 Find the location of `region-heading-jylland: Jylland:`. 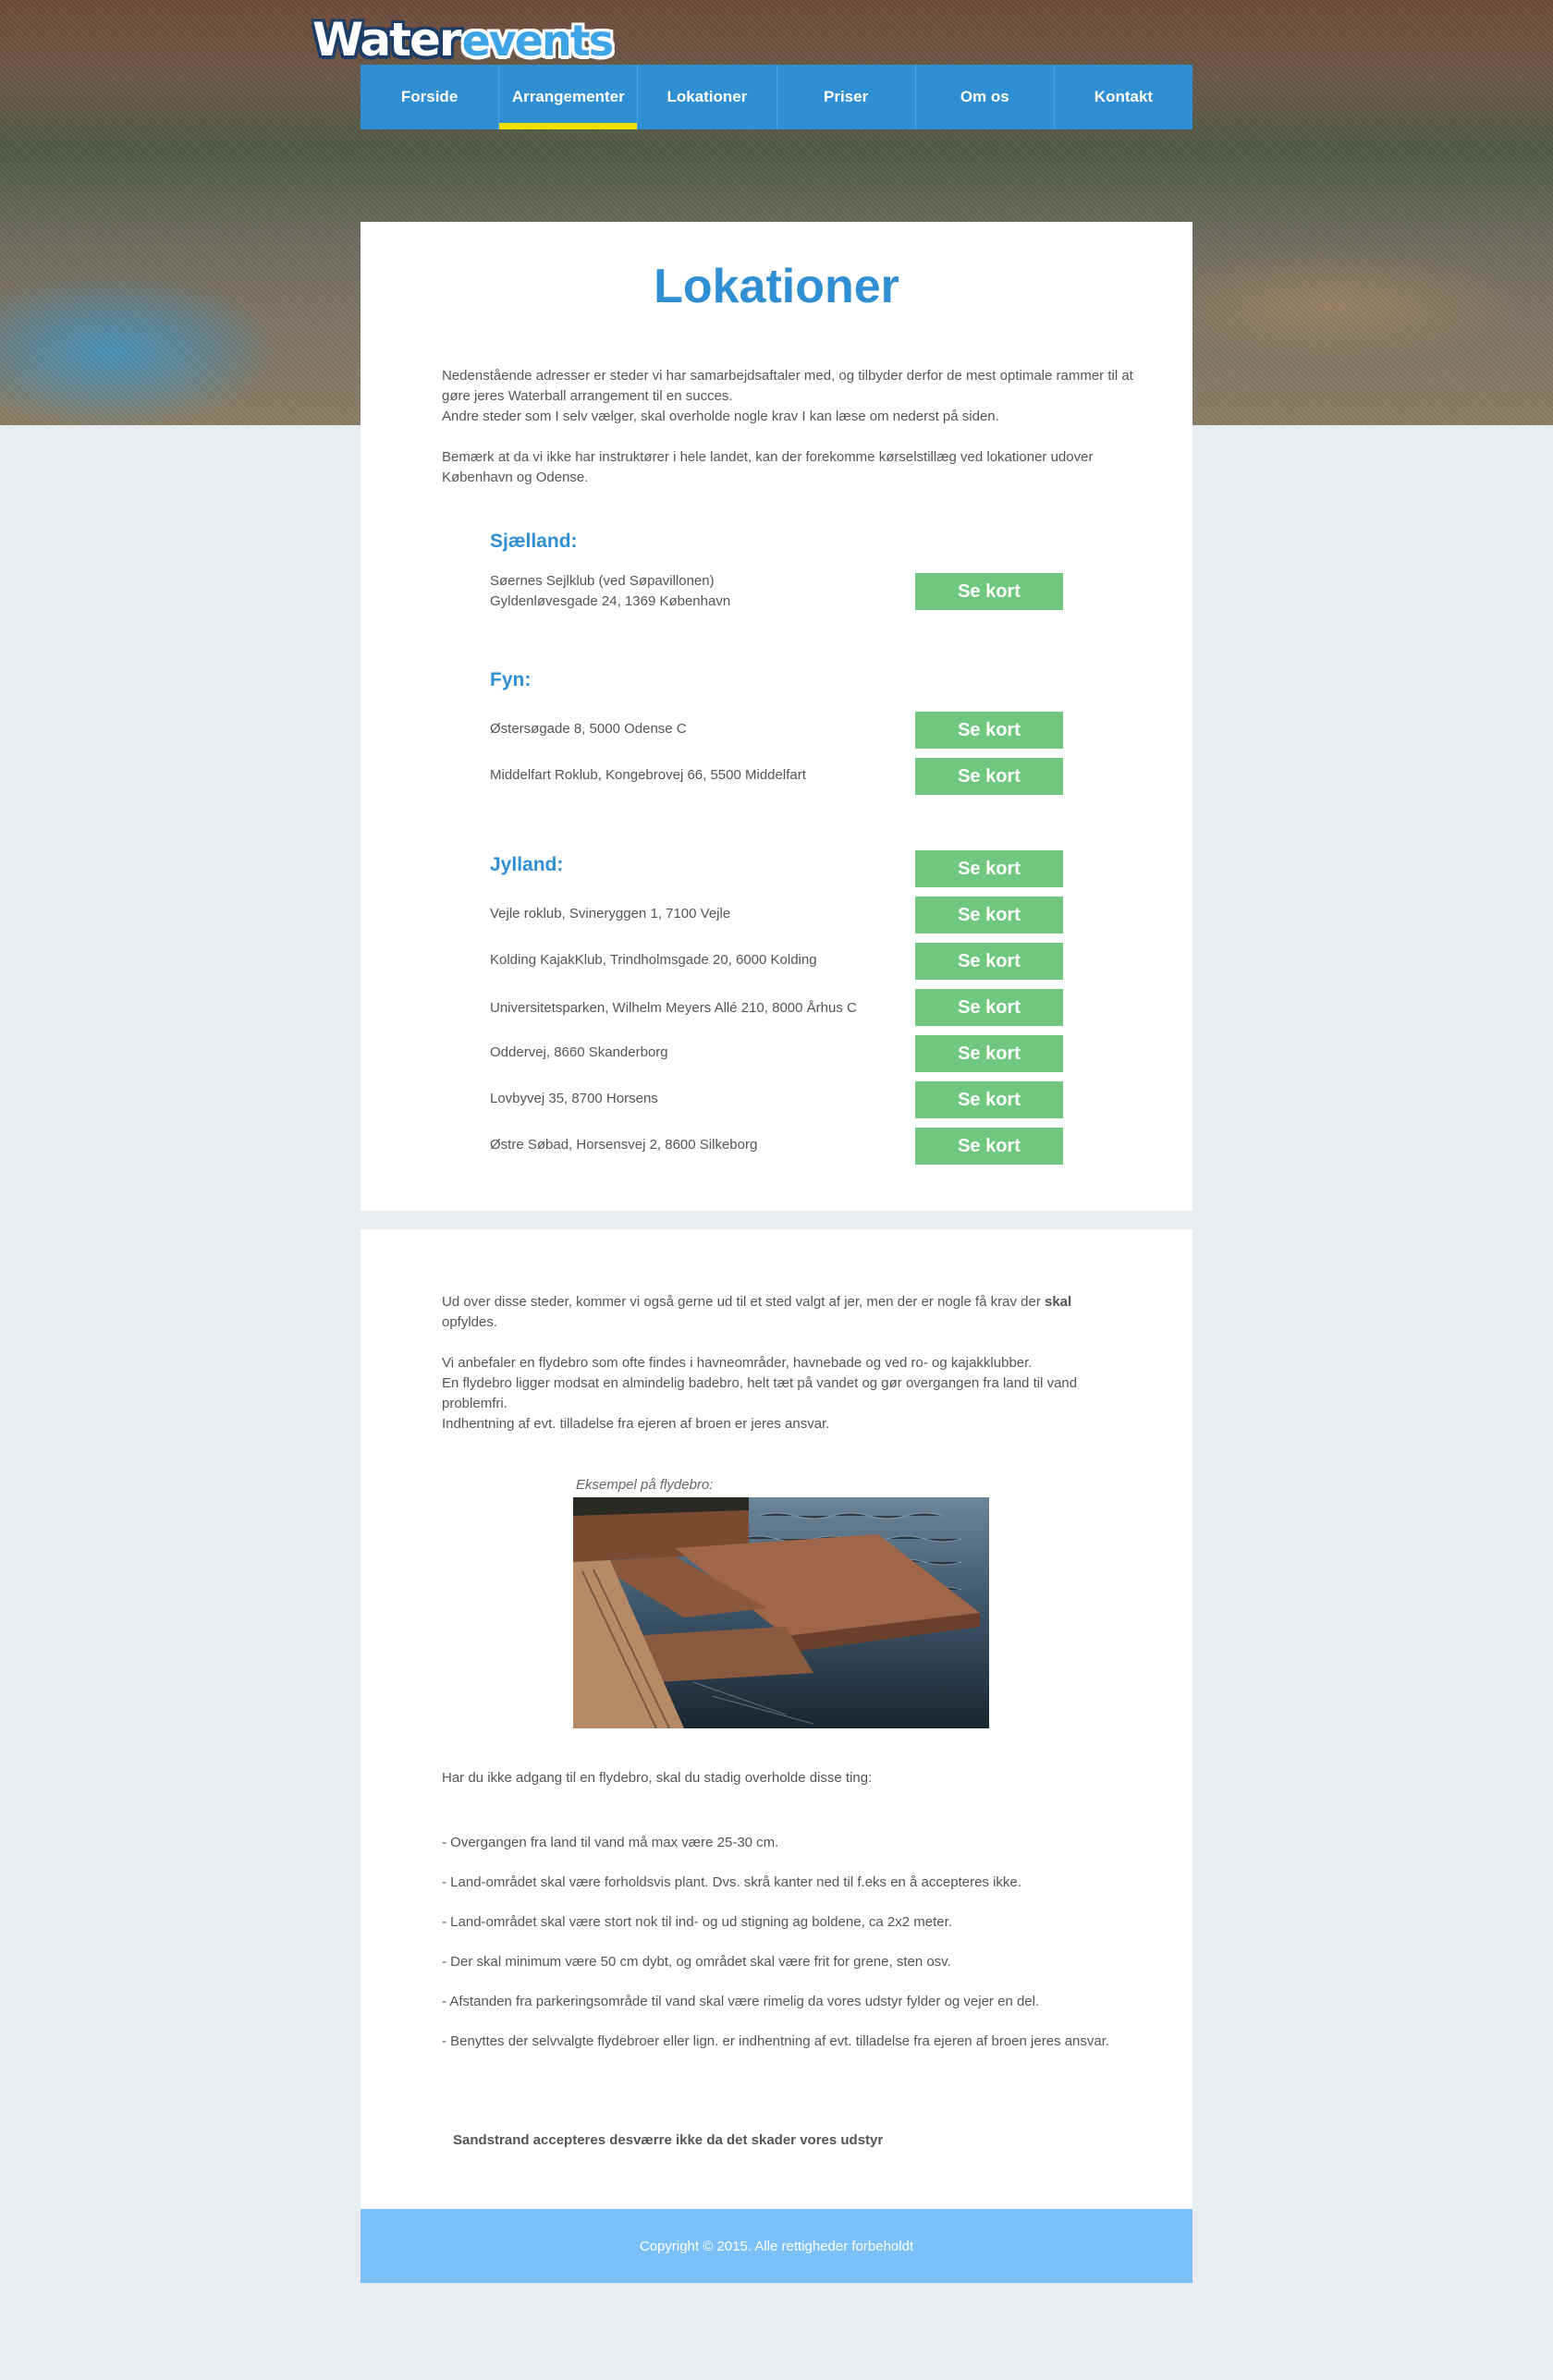

region-heading-jylland: Jylland: is located at coordinates (527, 864).